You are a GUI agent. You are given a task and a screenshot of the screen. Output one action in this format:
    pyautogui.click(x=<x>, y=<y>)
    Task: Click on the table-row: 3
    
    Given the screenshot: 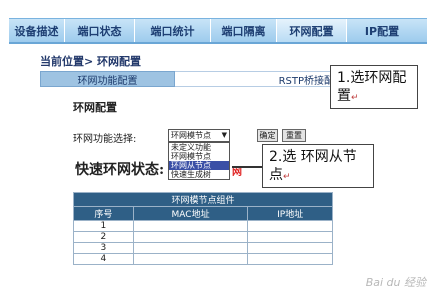 What is the action you would take?
    pyautogui.click(x=203, y=248)
    